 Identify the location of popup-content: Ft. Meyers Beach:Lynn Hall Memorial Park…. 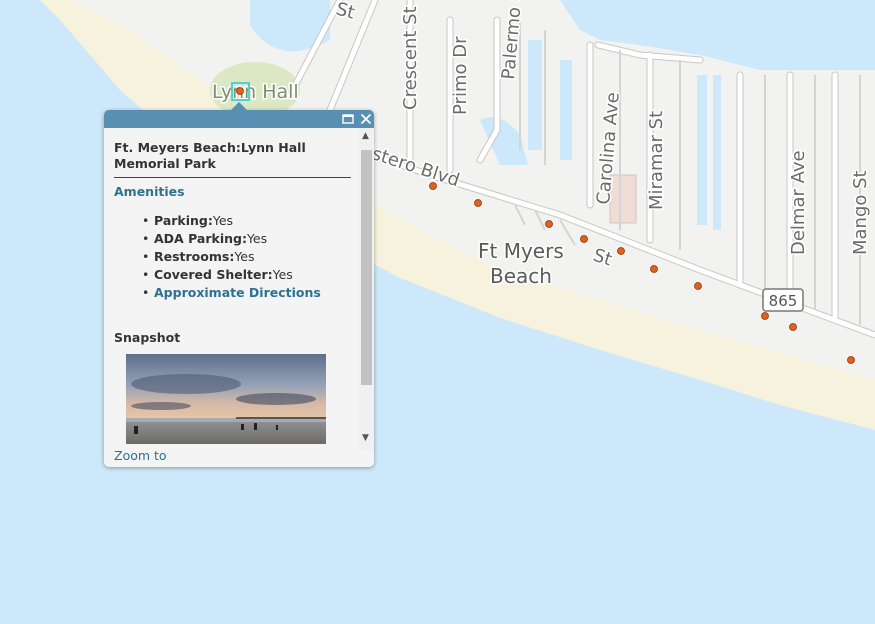
(231, 289).